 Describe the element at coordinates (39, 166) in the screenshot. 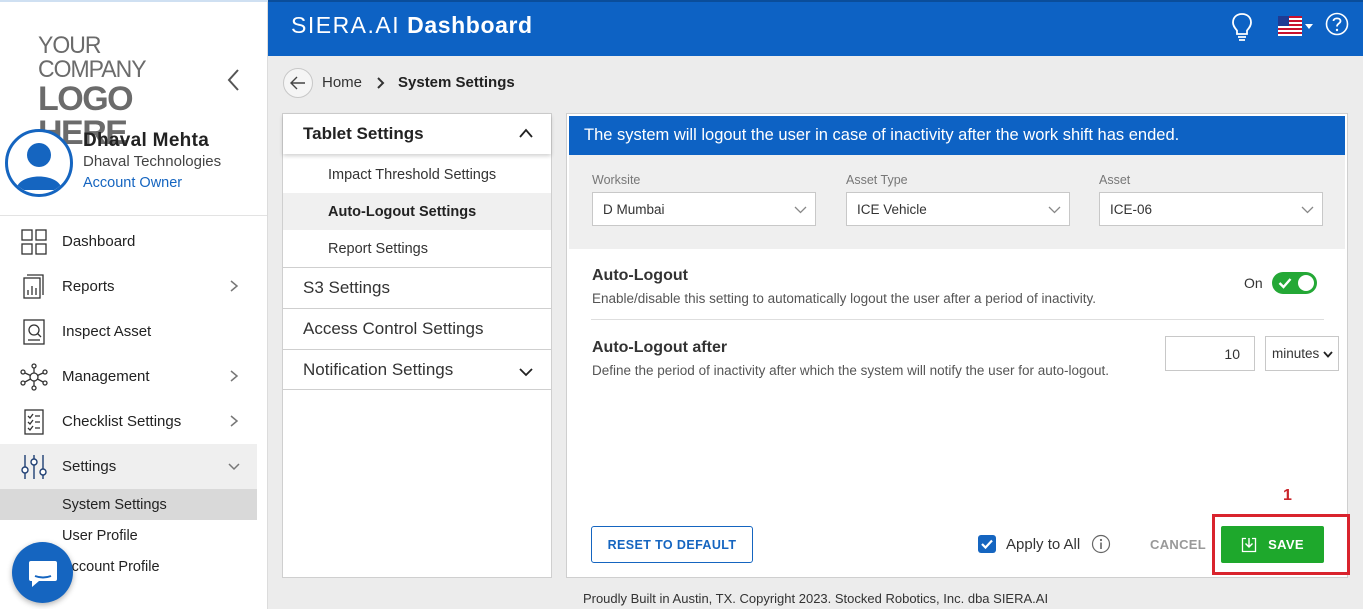

I see `user-avatar-icon` at that location.